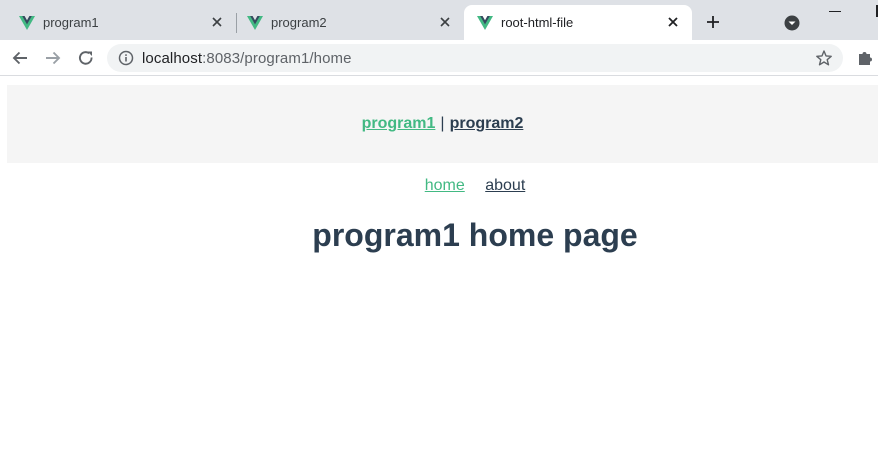 The image size is (878, 454). What do you see at coordinates (71, 22) in the screenshot?
I see `tab-title: program1` at bounding box center [71, 22].